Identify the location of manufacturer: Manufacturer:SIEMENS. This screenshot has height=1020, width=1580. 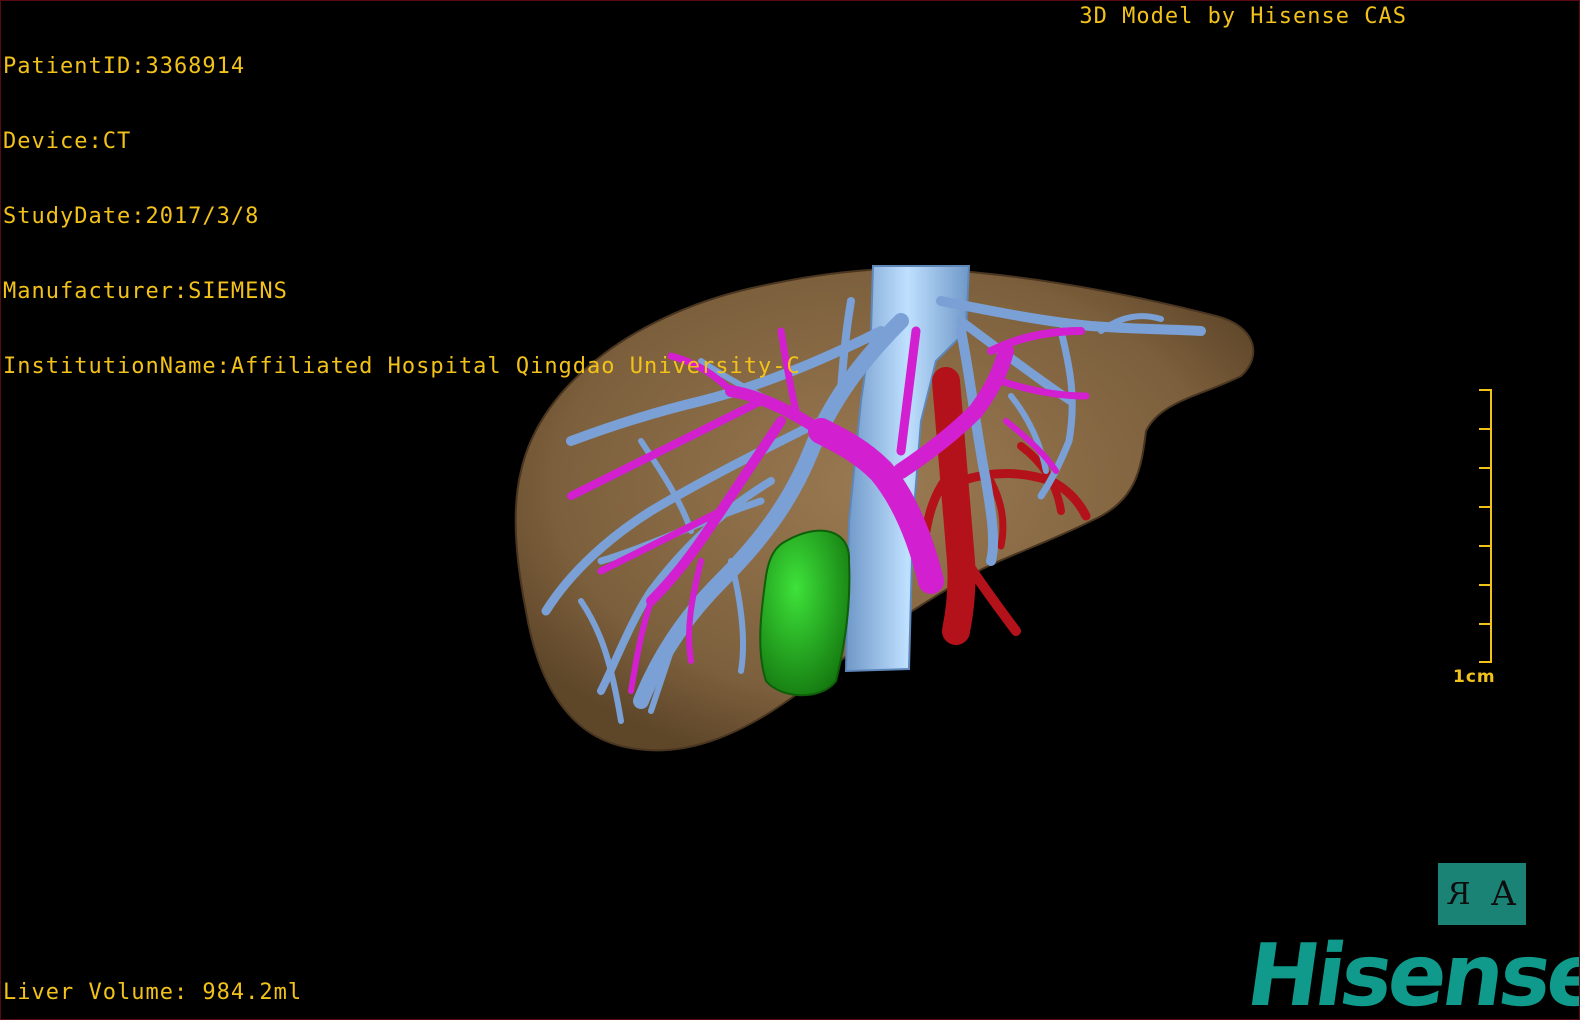
(145, 291).